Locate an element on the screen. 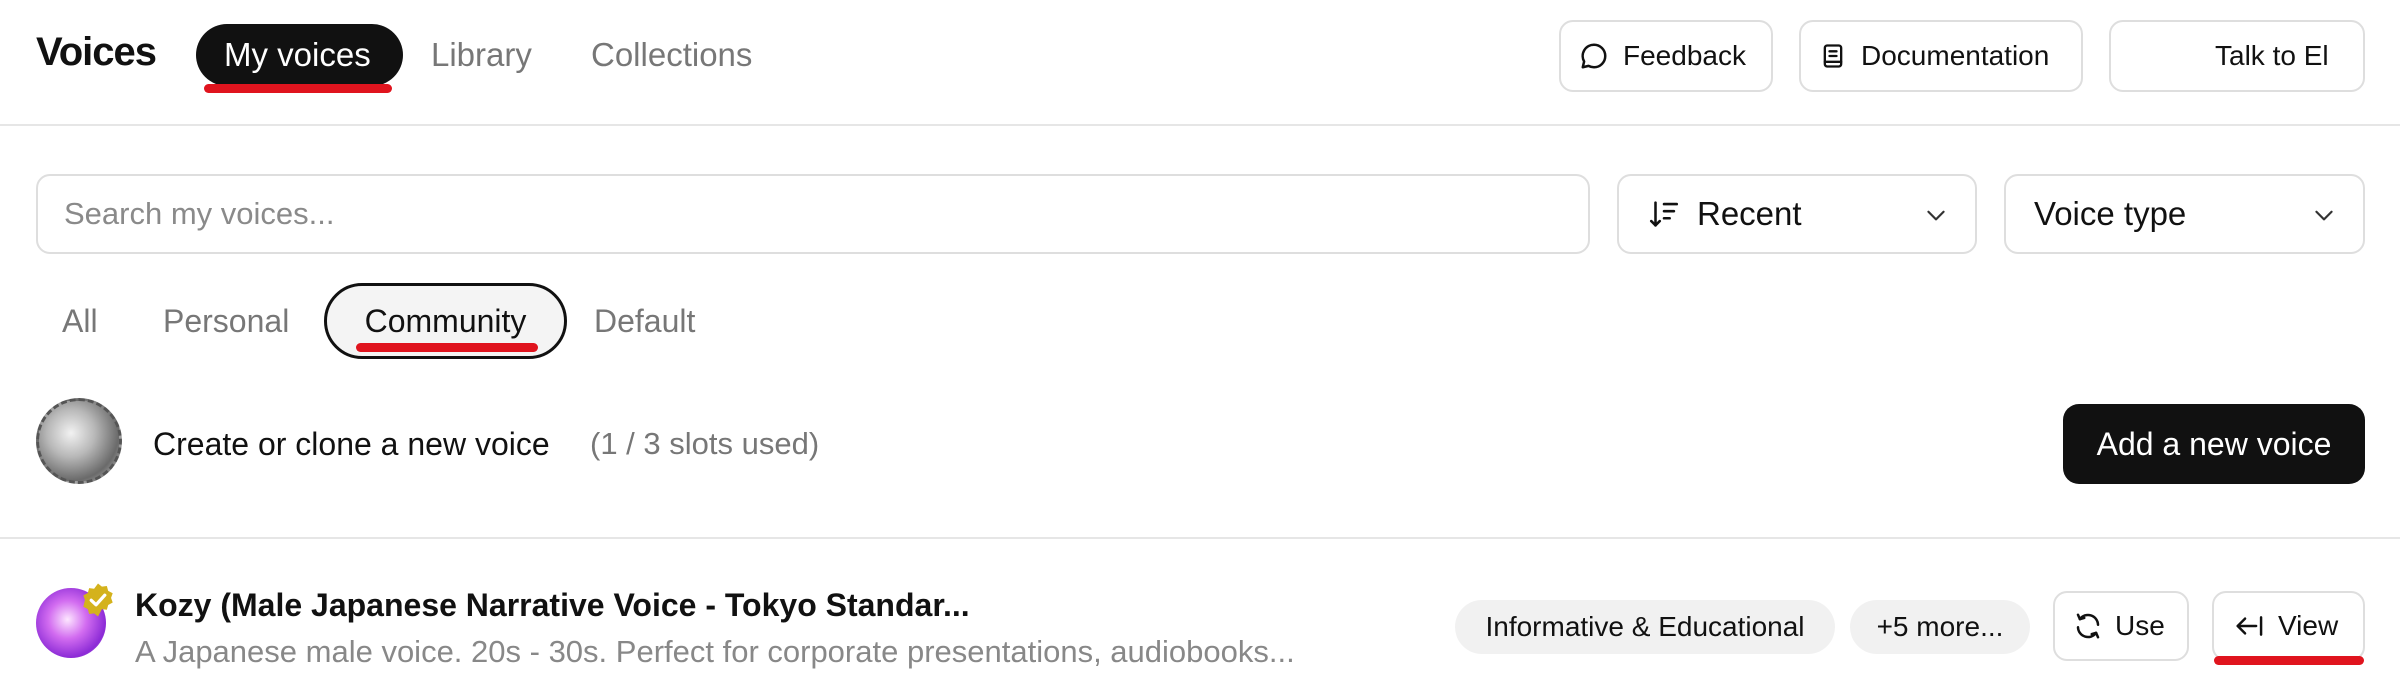 Image resolution: width=2400 pixels, height=697 pixels. documentation-button: Documentation is located at coordinates (1941, 56).